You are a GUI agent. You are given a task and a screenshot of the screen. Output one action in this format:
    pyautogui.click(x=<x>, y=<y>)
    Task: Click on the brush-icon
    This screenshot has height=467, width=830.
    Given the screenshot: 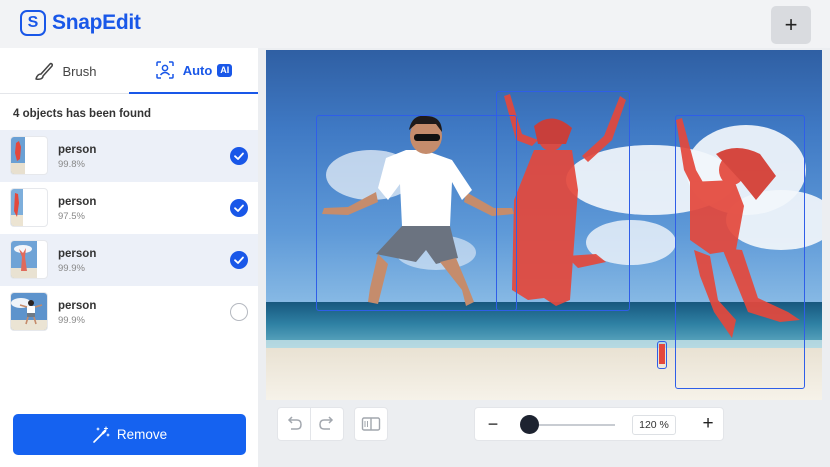 What is the action you would take?
    pyautogui.click(x=44, y=71)
    